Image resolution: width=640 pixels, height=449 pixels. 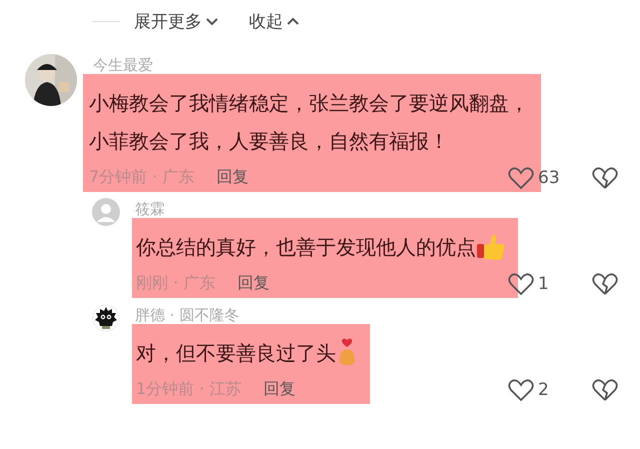 What do you see at coordinates (544, 390) in the screenshot?
I see `like-count: 2` at bounding box center [544, 390].